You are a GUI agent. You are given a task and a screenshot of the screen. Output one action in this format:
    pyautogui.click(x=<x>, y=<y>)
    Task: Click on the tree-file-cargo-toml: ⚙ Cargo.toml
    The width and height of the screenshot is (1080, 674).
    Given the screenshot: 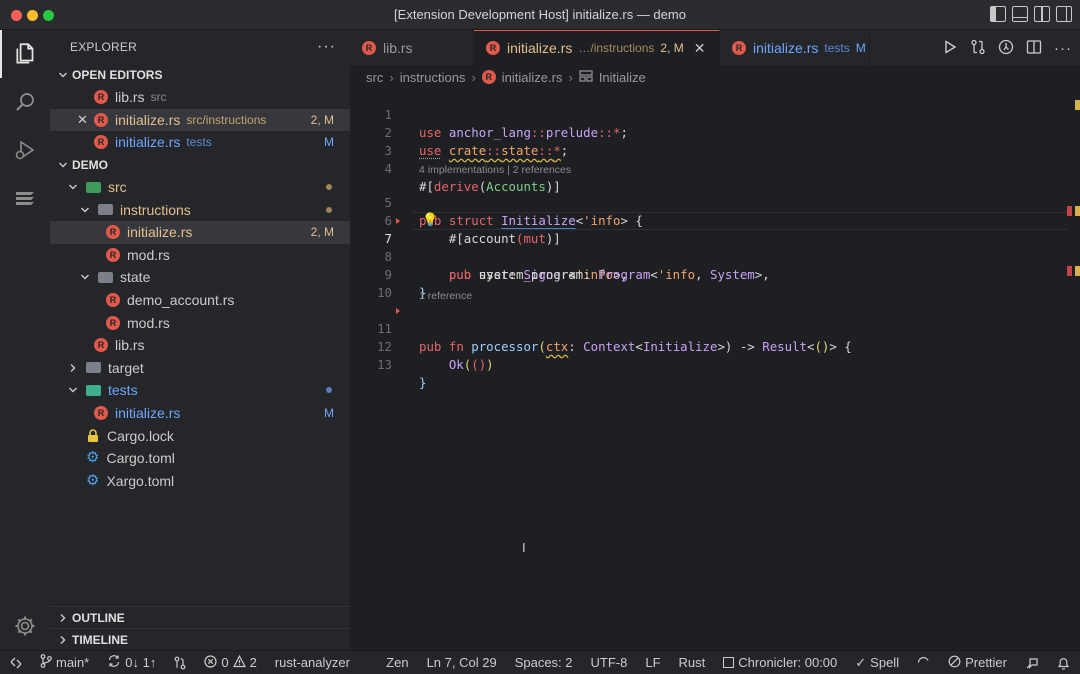 What is the action you would take?
    pyautogui.click(x=200, y=458)
    